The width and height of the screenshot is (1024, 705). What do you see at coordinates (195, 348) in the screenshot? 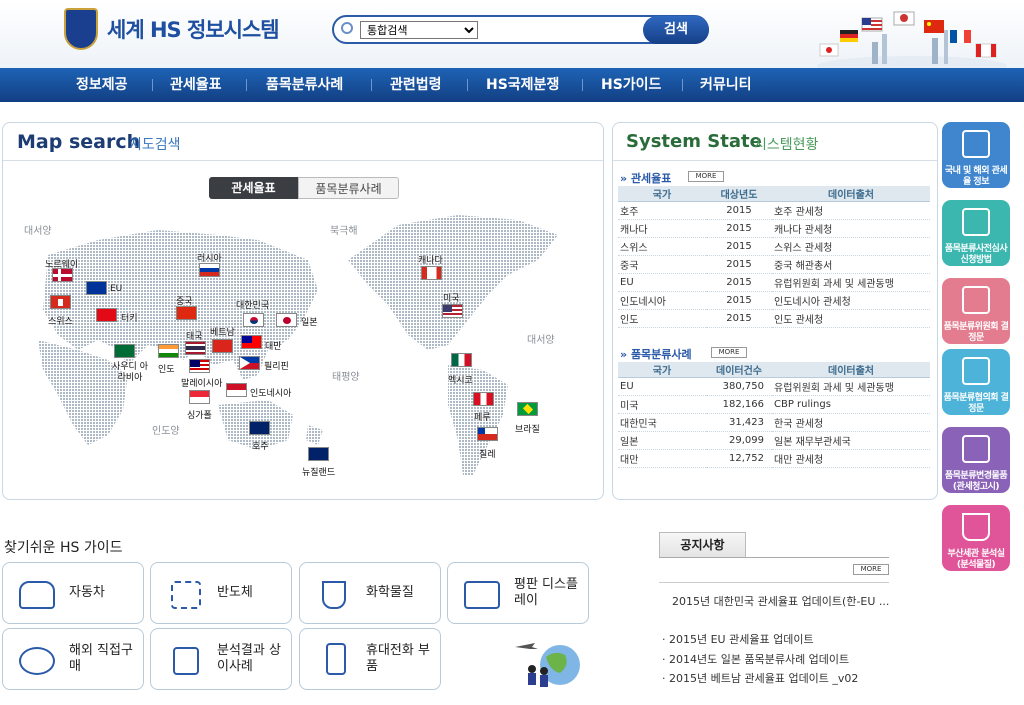
I see `flag-thailand-icon` at bounding box center [195, 348].